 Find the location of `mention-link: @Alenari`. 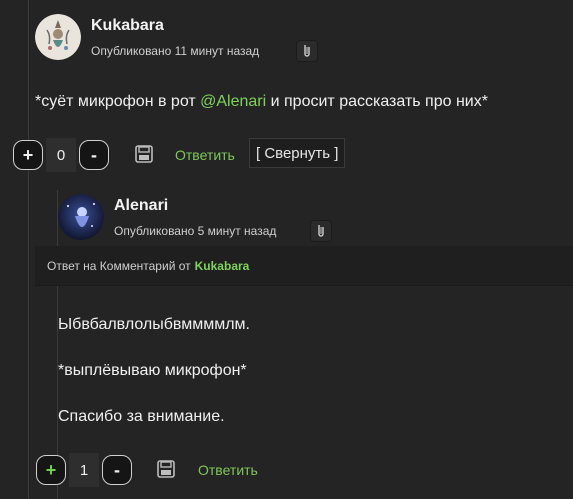

mention-link: @Alenari is located at coordinates (233, 101).